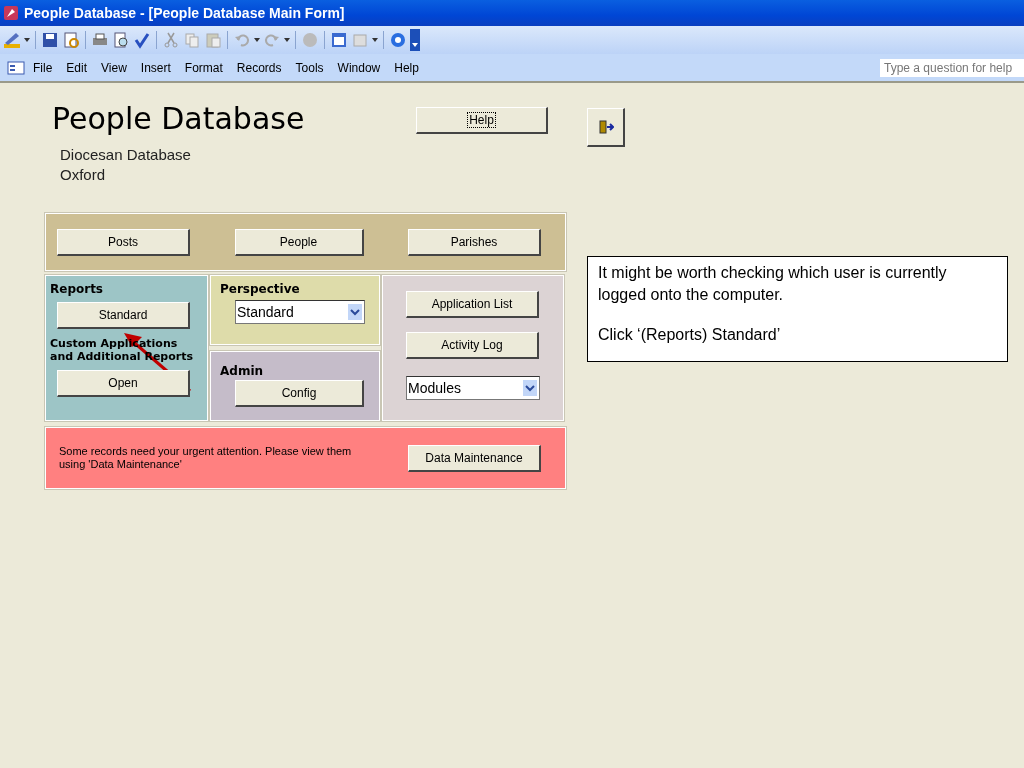 This screenshot has height=768, width=1024. What do you see at coordinates (472, 345) in the screenshot?
I see `tool-button: Activity Log` at bounding box center [472, 345].